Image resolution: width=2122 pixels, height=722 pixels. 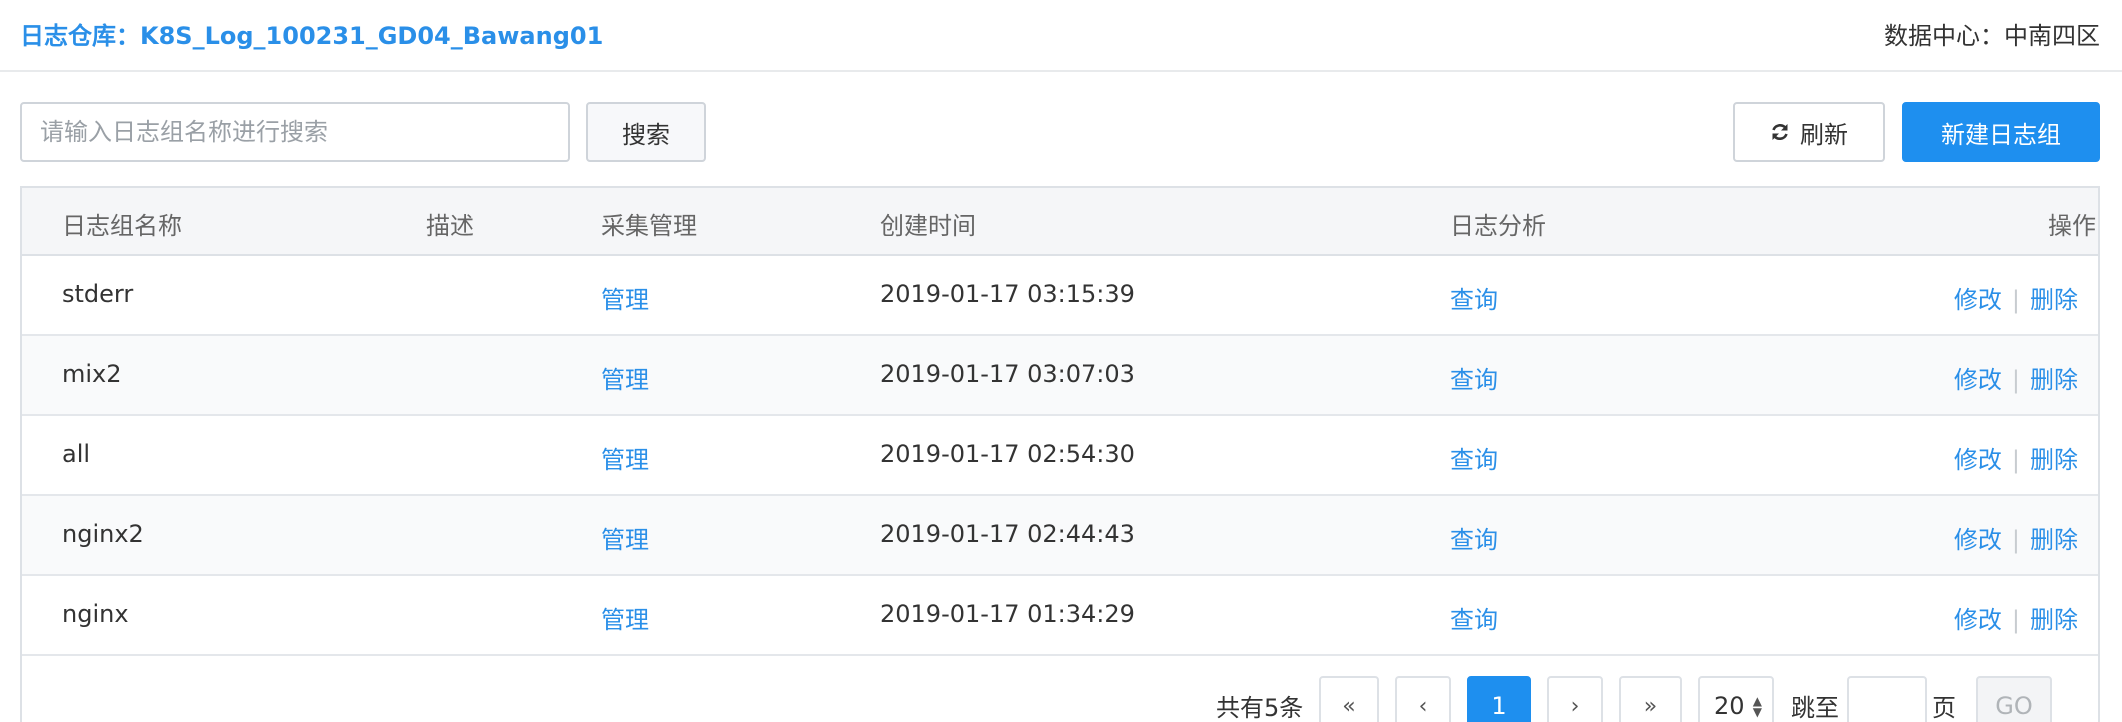 What do you see at coordinates (312, 36) in the screenshot?
I see `repo-title: 日志仓库：K8S_Log_100231_GD04_Bawang01` at bounding box center [312, 36].